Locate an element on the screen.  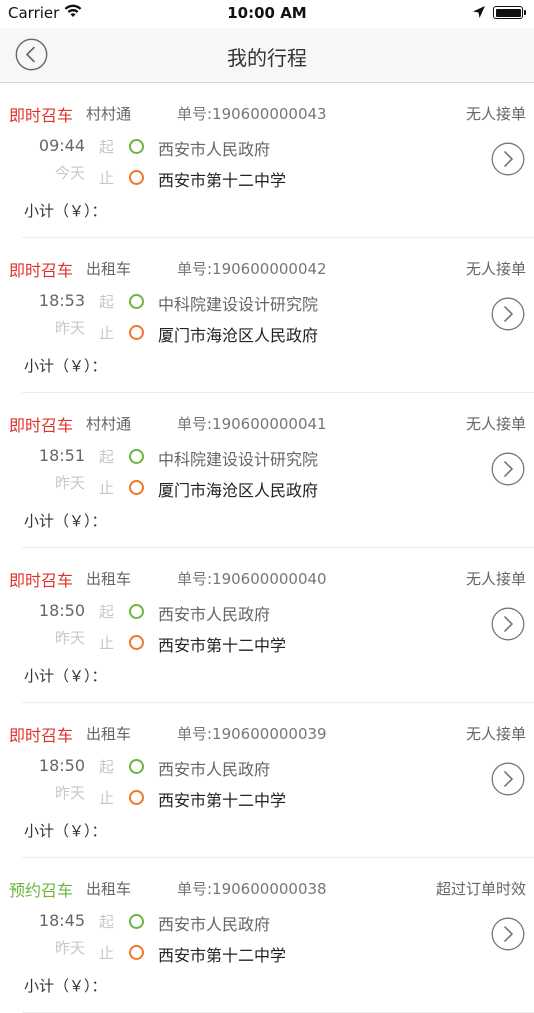
order-number: 单号:190600000043 is located at coordinates (252, 114).